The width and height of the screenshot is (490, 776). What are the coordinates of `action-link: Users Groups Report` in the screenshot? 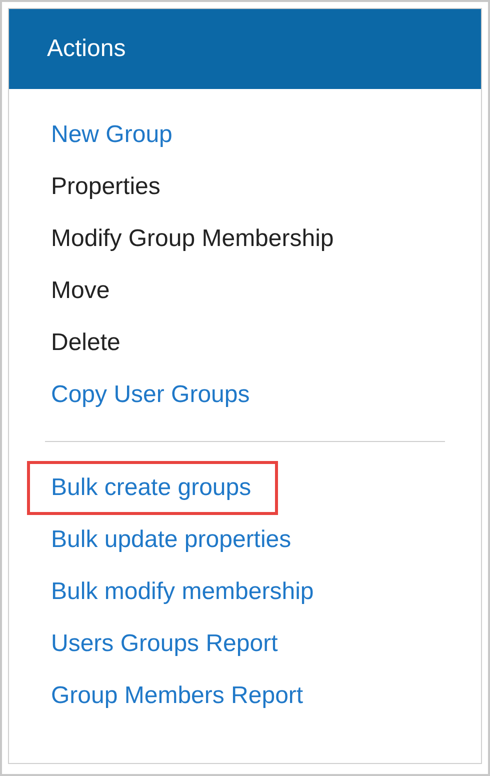 It's located at (164, 644).